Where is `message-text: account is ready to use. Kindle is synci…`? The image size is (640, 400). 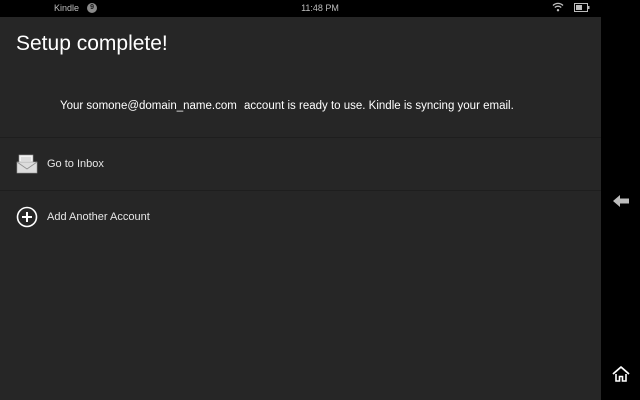
message-text: account is ready to use. Kindle is synci… is located at coordinates (379, 106).